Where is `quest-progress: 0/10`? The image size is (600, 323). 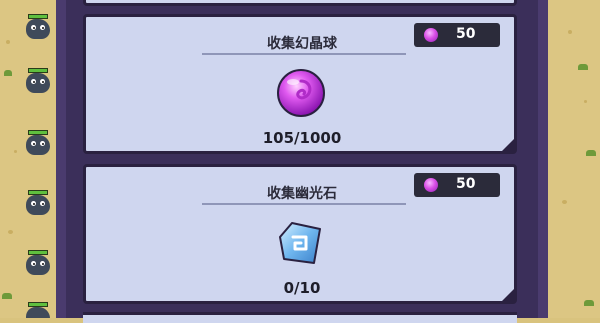
quest-progress: 0/10 is located at coordinates (302, 288).